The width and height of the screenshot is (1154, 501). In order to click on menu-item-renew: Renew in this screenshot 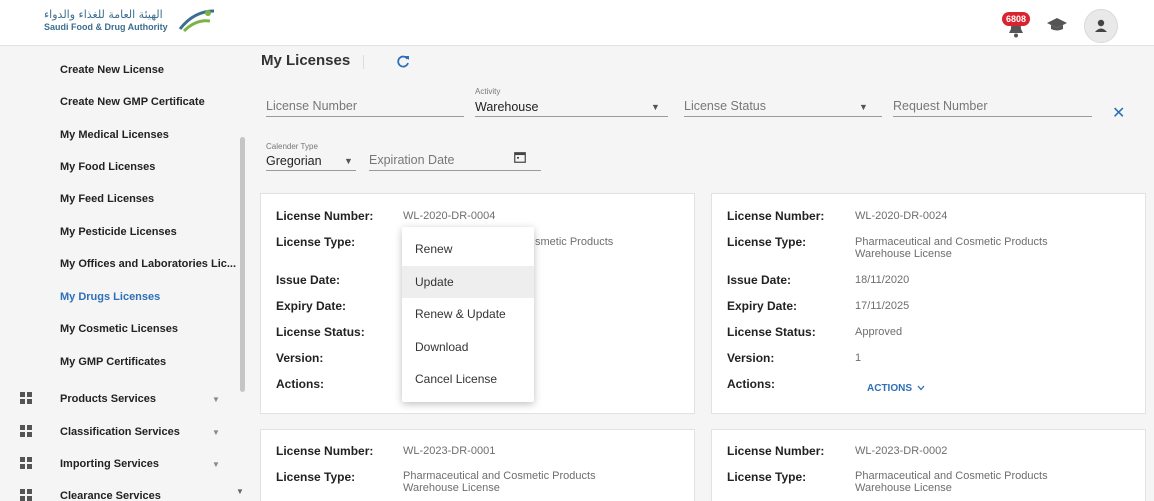, I will do `click(468, 249)`.